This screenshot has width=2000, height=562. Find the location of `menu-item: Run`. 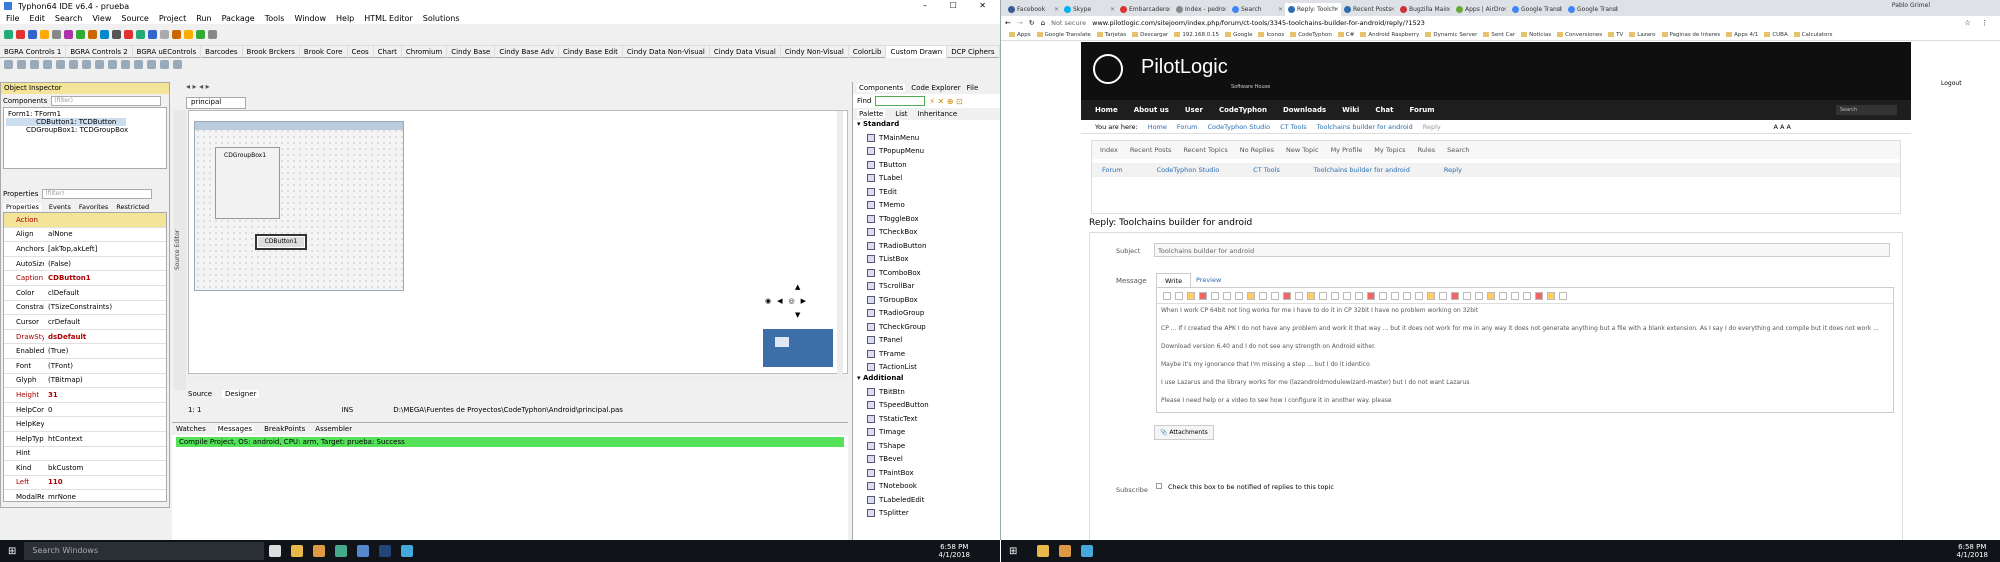

menu-item: Run is located at coordinates (203, 18).